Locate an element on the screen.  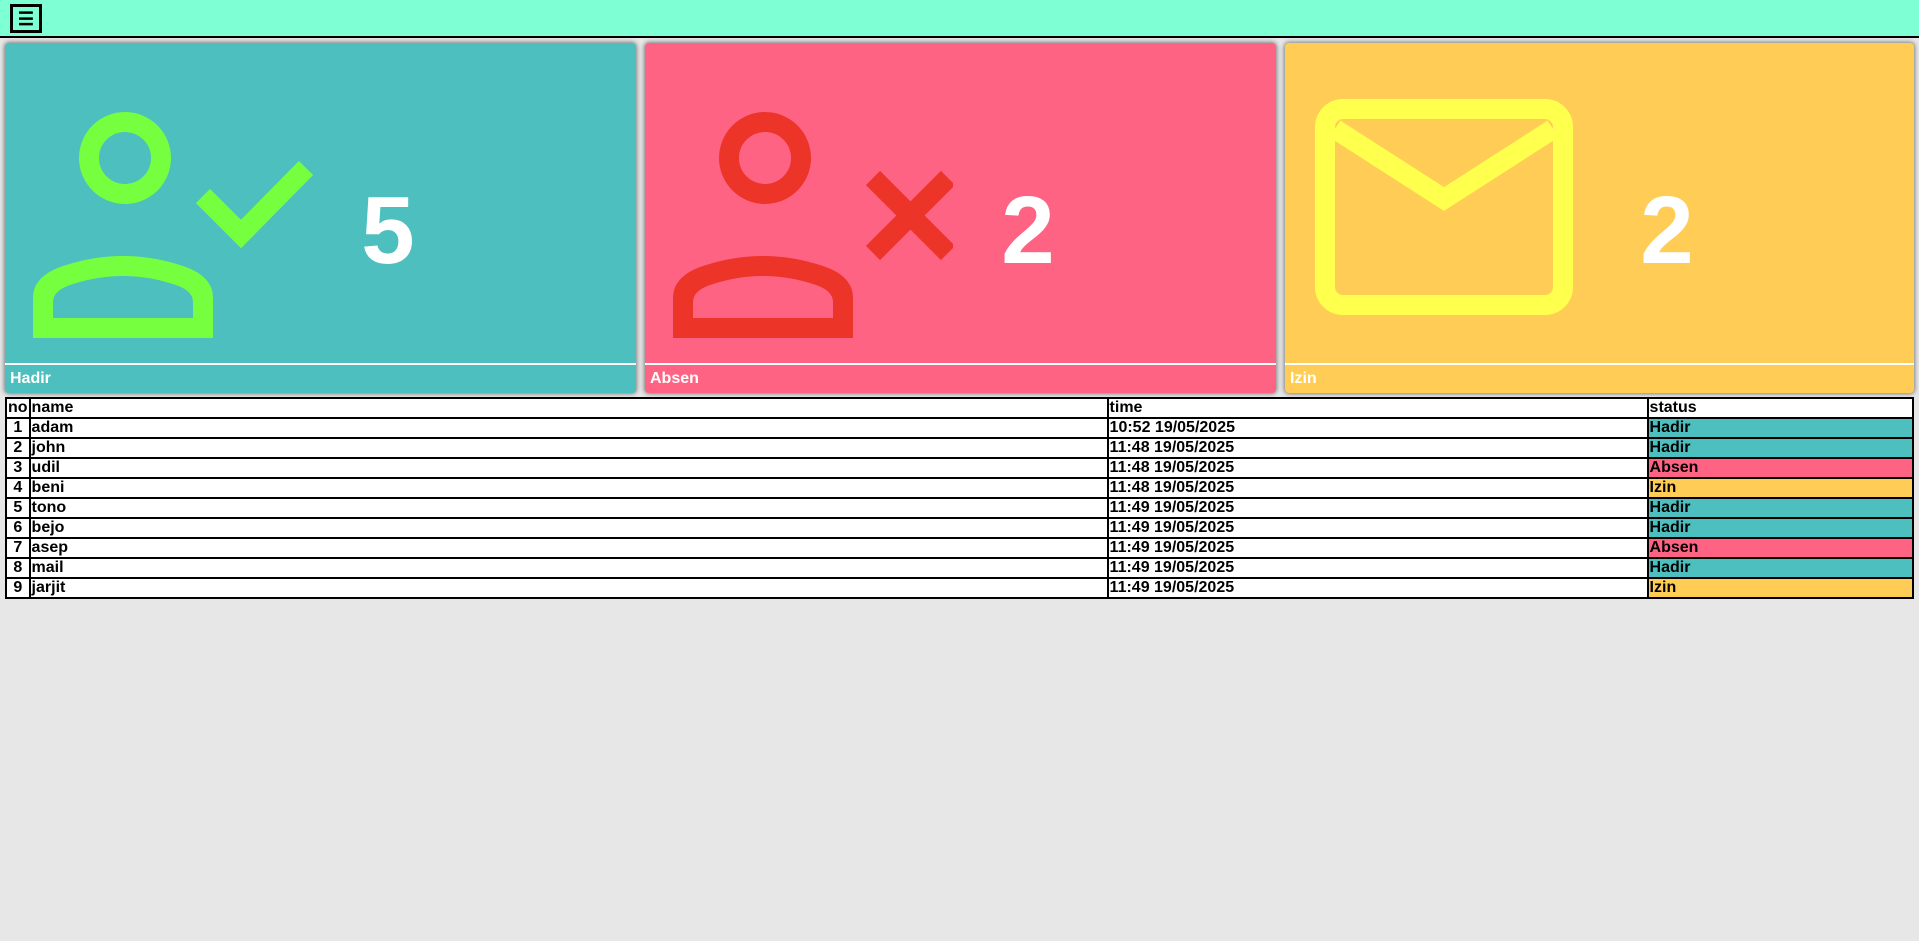
row-name: bejo is located at coordinates (568, 528).